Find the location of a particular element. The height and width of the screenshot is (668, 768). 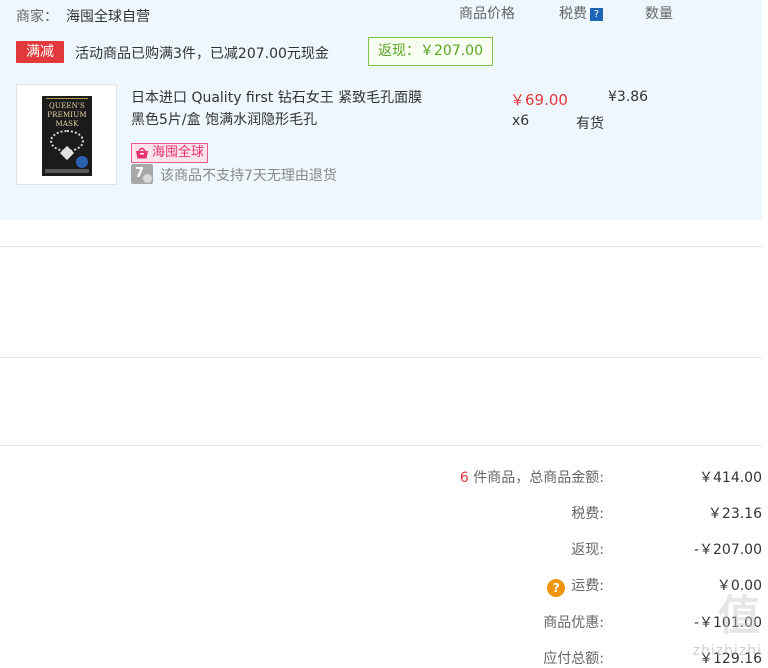

no-7day-return-icon: 7 is located at coordinates (142, 174).